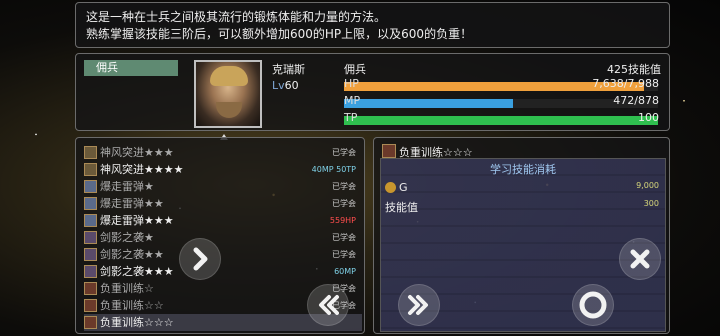 Image resolution: width=720 pixels, height=336 pixels. Describe the element at coordinates (523, 169) in the screenshot. I see `cost-header: 学习技能消耗` at that location.